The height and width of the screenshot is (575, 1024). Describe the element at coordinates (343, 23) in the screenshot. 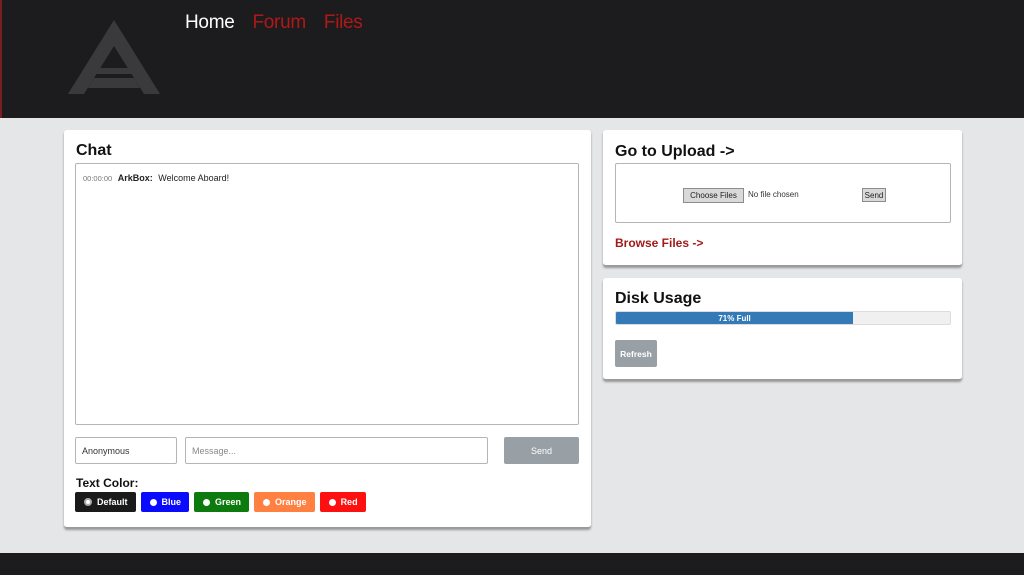

I see `nav-files-link: Files` at that location.